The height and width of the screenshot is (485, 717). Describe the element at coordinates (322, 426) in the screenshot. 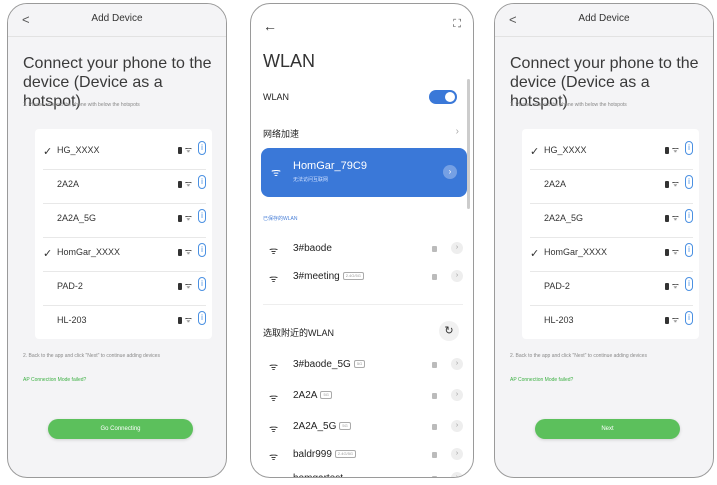

I see `network-name: 2A2A_5G 5G` at that location.